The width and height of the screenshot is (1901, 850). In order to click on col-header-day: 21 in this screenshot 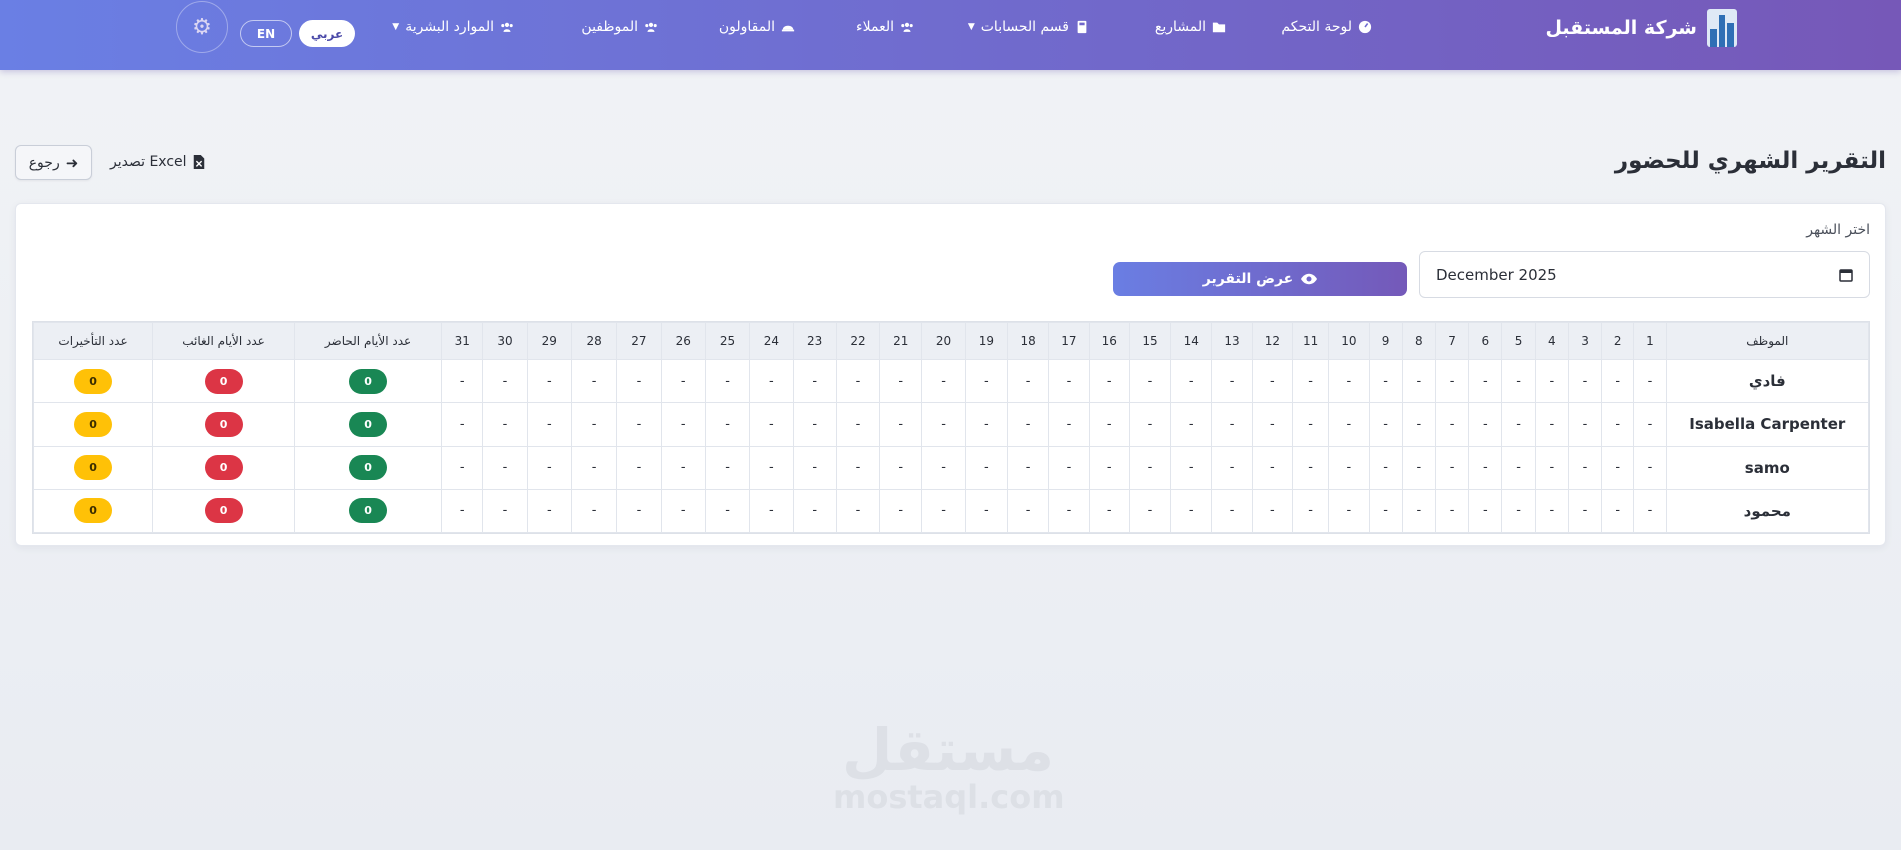, I will do `click(901, 341)`.